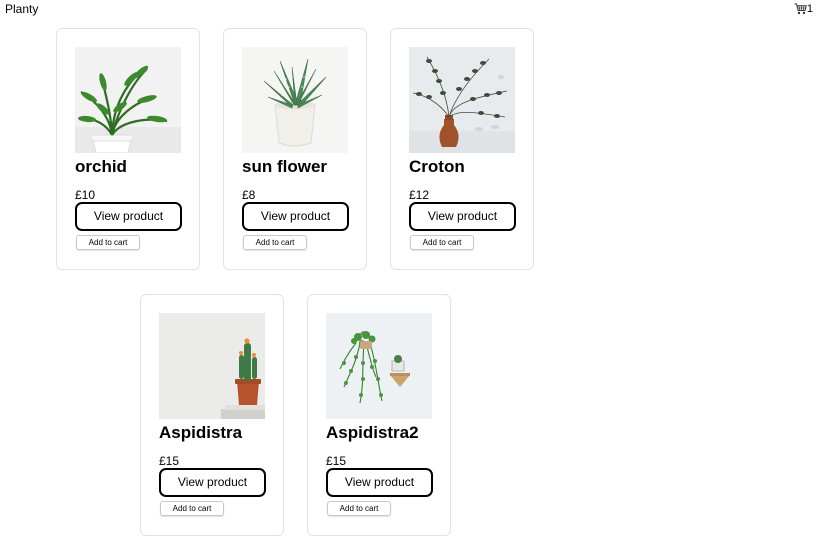  I want to click on hanging-plant-image, so click(379, 366).